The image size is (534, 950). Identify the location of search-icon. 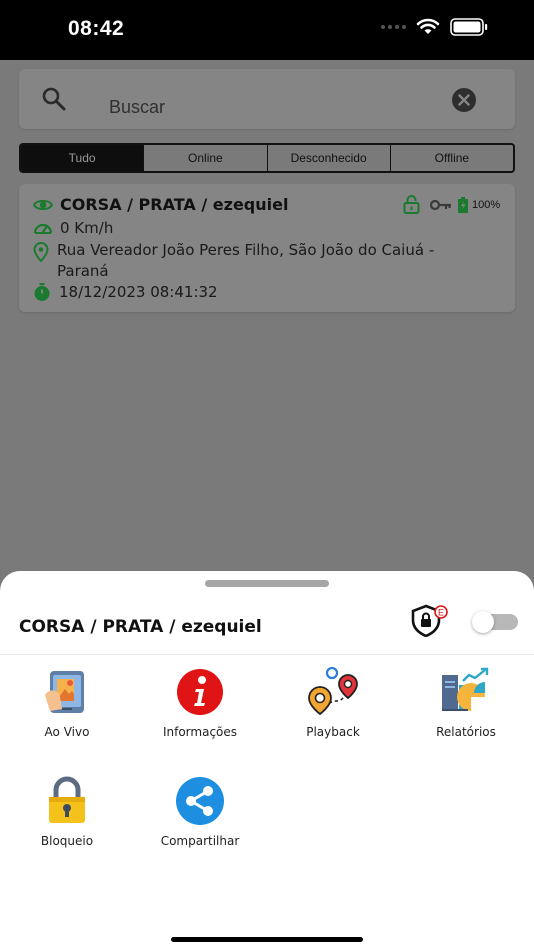
(54, 99).